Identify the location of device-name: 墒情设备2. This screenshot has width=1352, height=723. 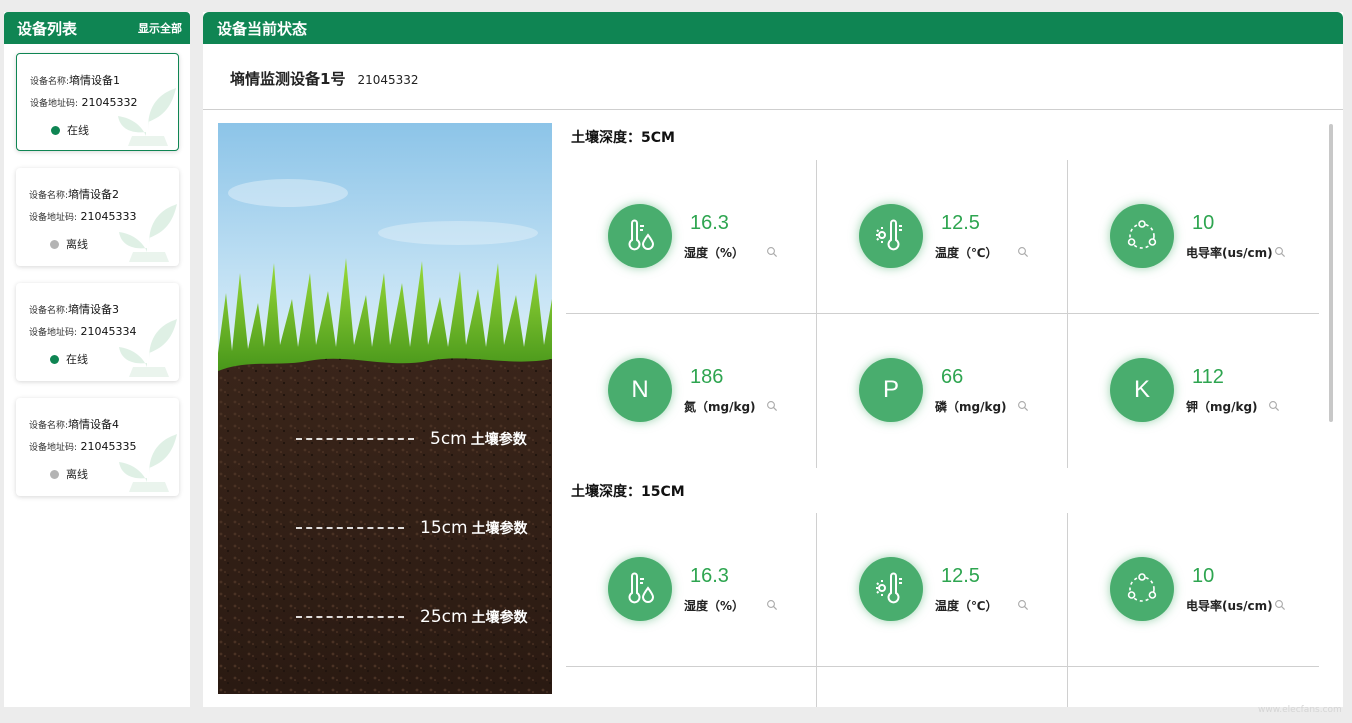
(94, 194).